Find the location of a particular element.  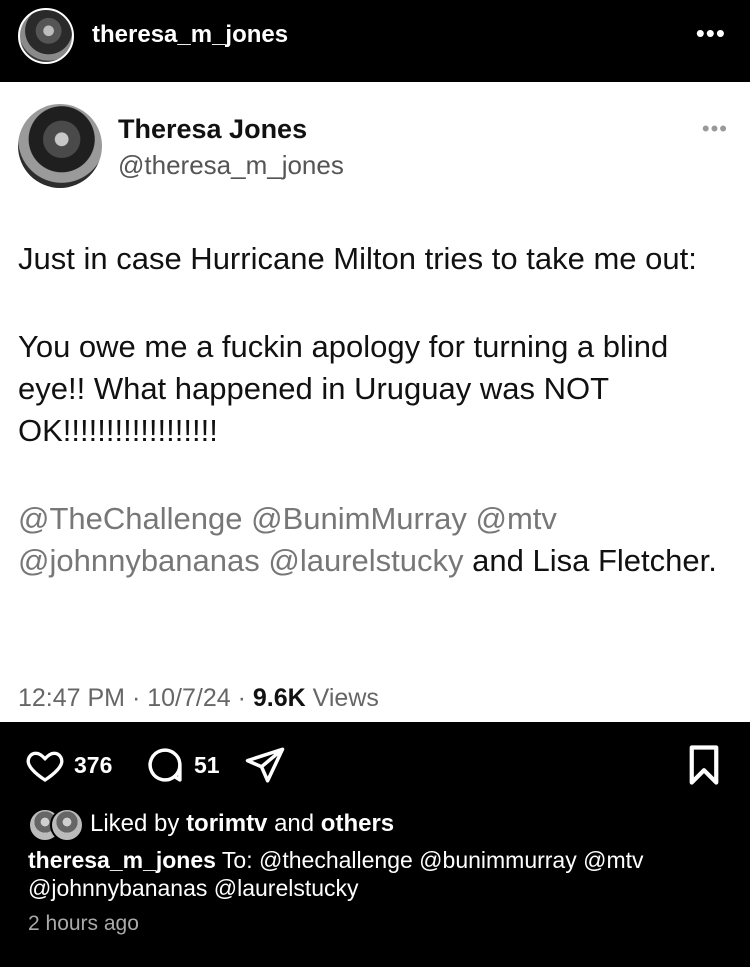

save-button is located at coordinates (704, 765).